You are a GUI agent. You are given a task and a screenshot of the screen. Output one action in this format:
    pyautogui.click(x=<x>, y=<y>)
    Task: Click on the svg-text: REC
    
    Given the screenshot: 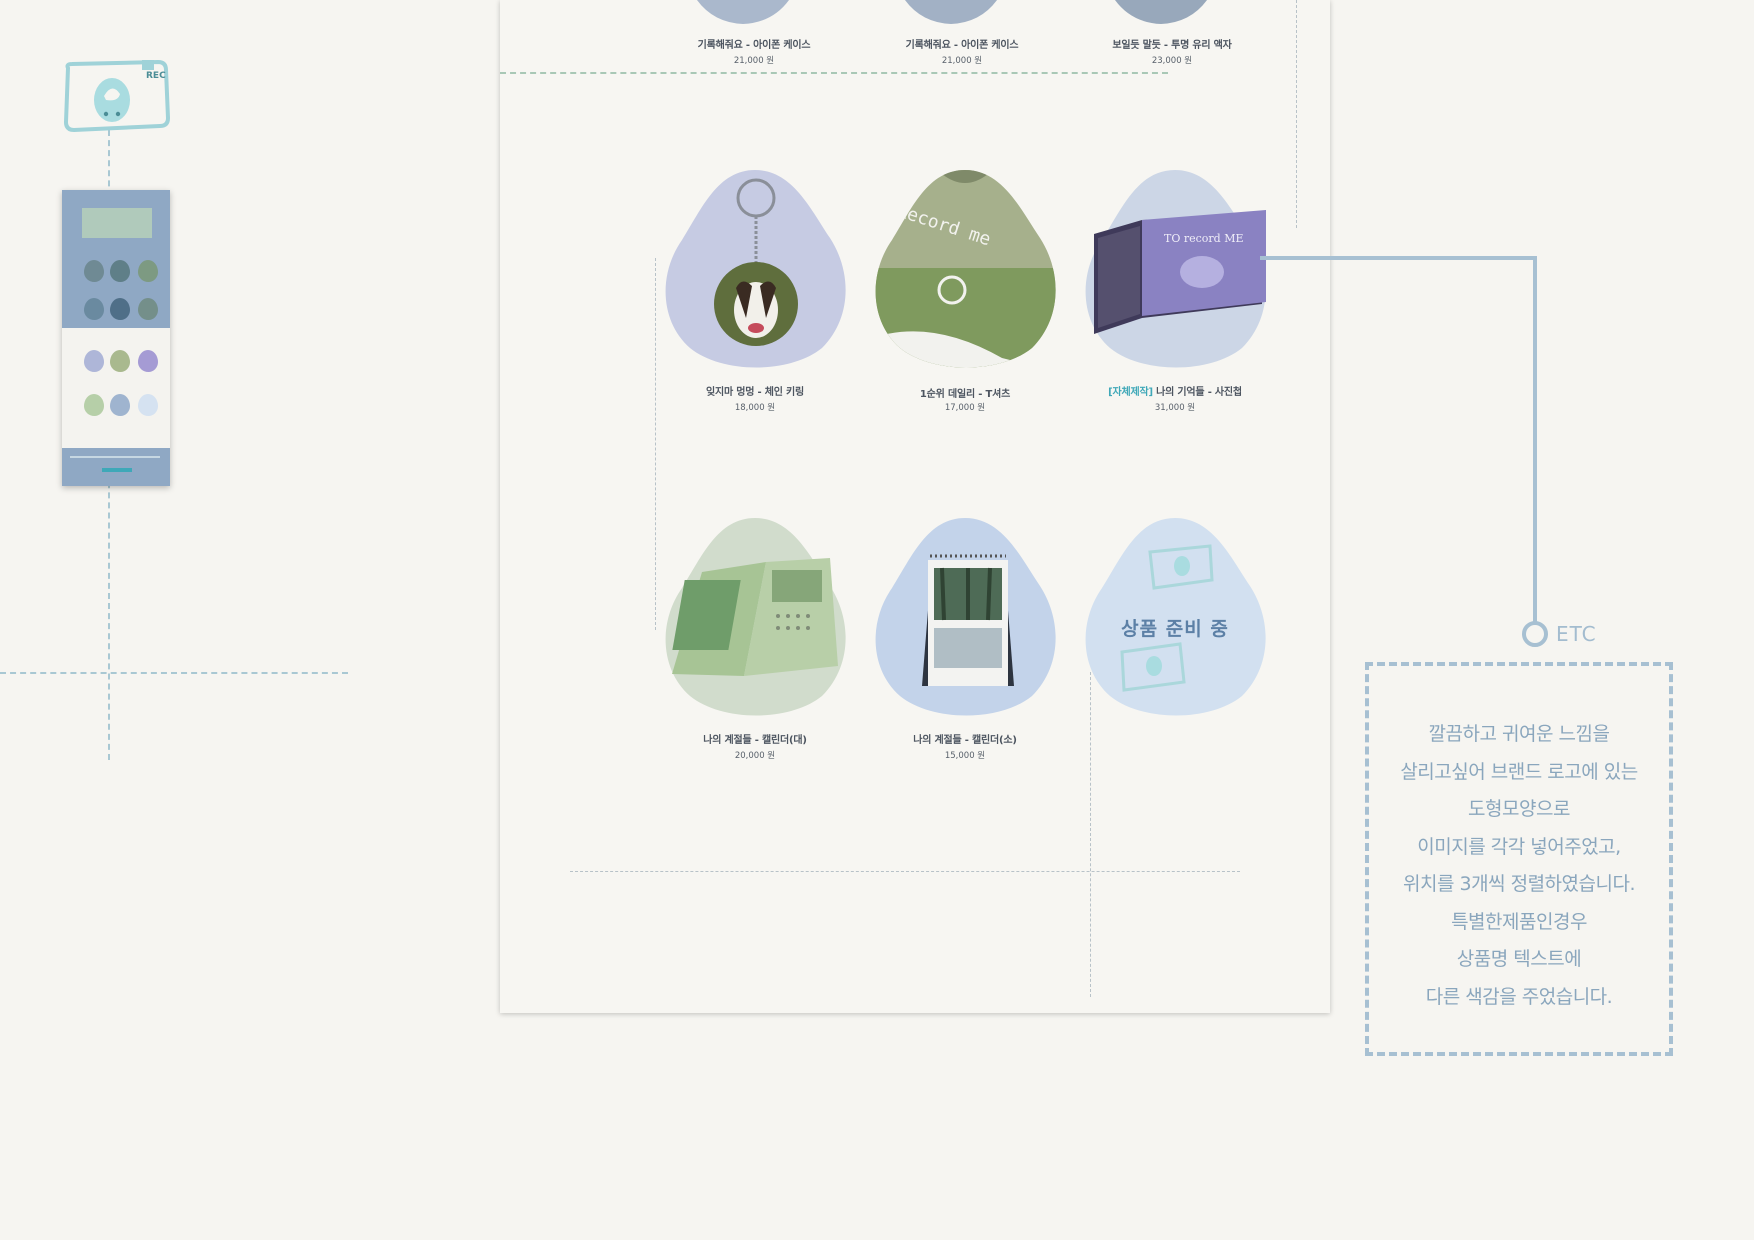 What is the action you would take?
    pyautogui.click(x=156, y=76)
    